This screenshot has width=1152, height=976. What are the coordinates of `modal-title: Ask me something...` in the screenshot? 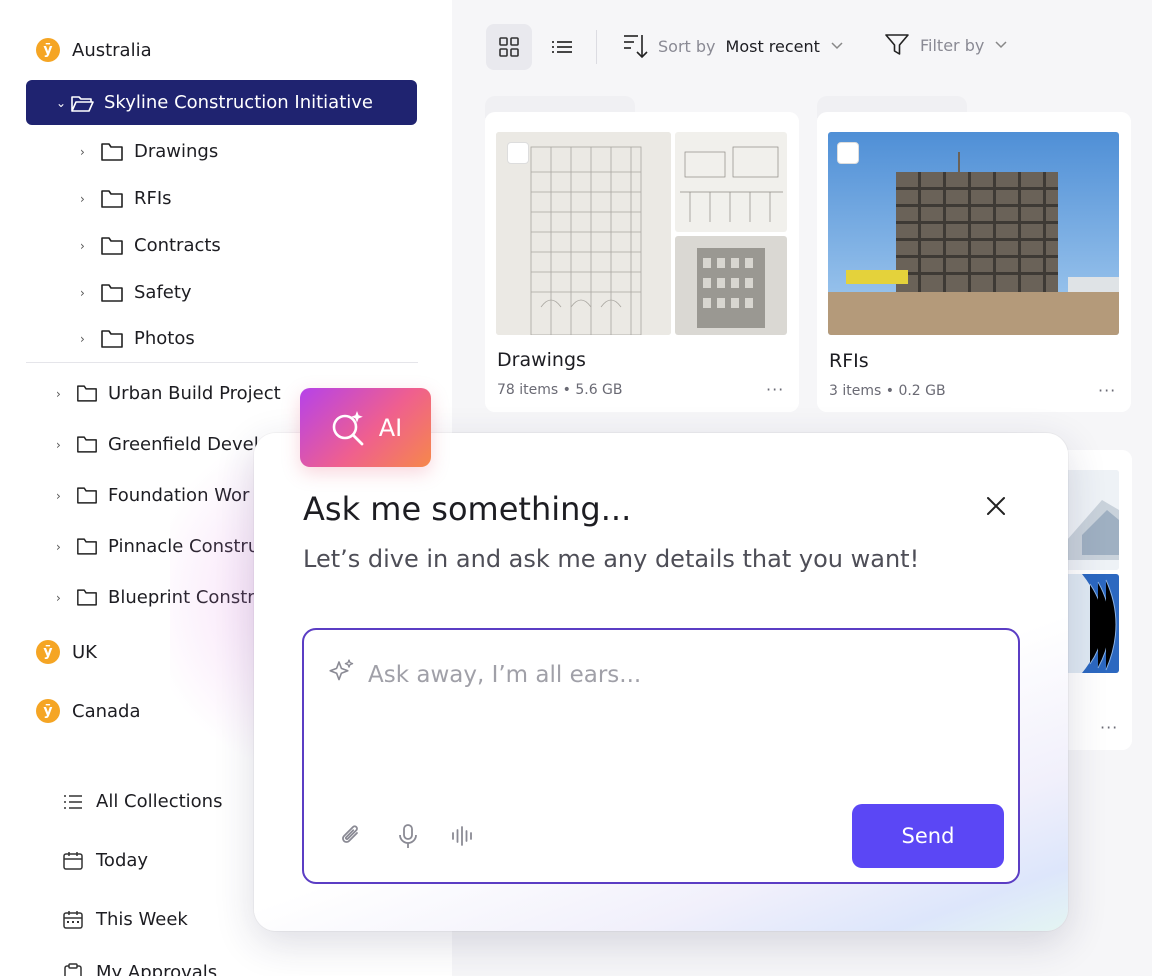 It's located at (467, 509).